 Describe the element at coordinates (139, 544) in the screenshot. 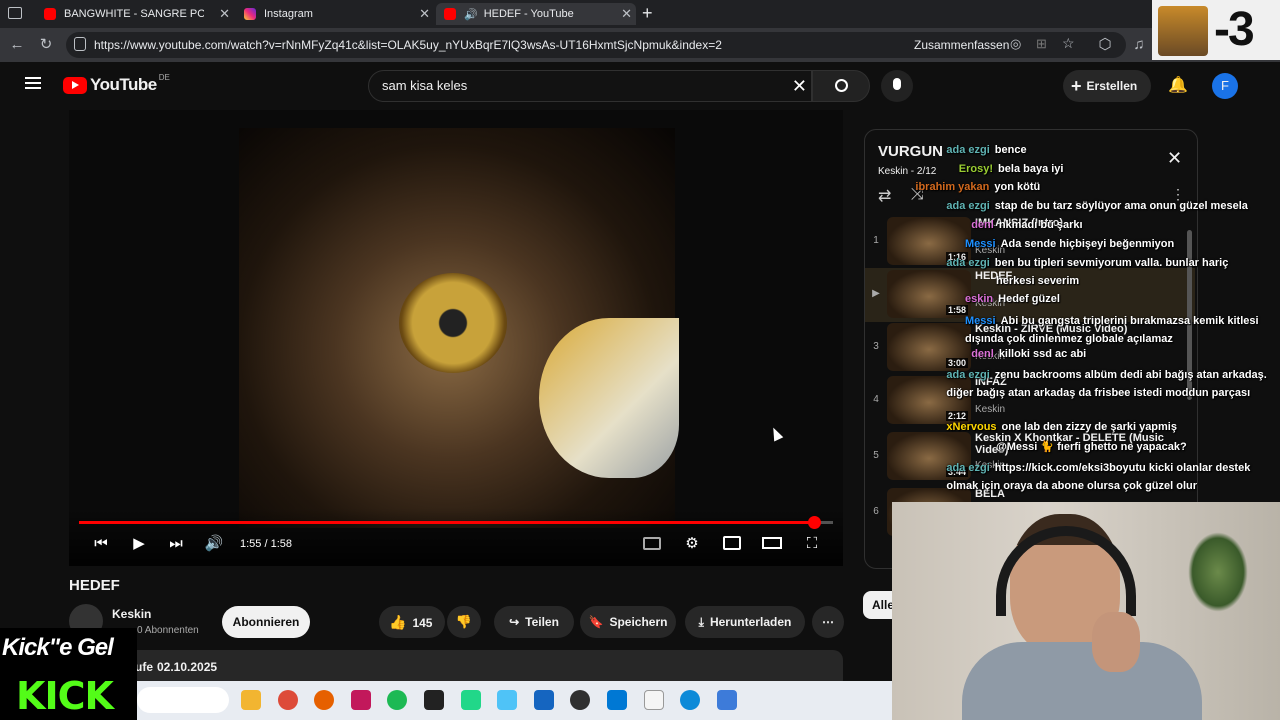

I see `play-icon: ▶` at that location.